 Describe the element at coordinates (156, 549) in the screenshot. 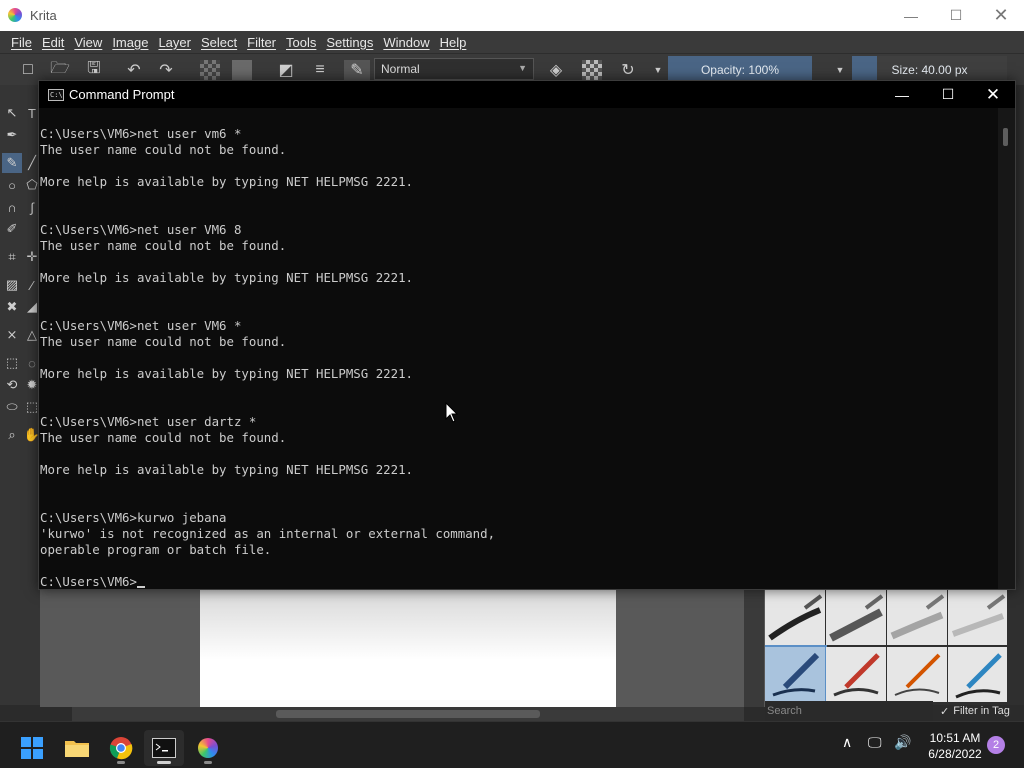

I see `console-line: operable program or batch file.` at that location.